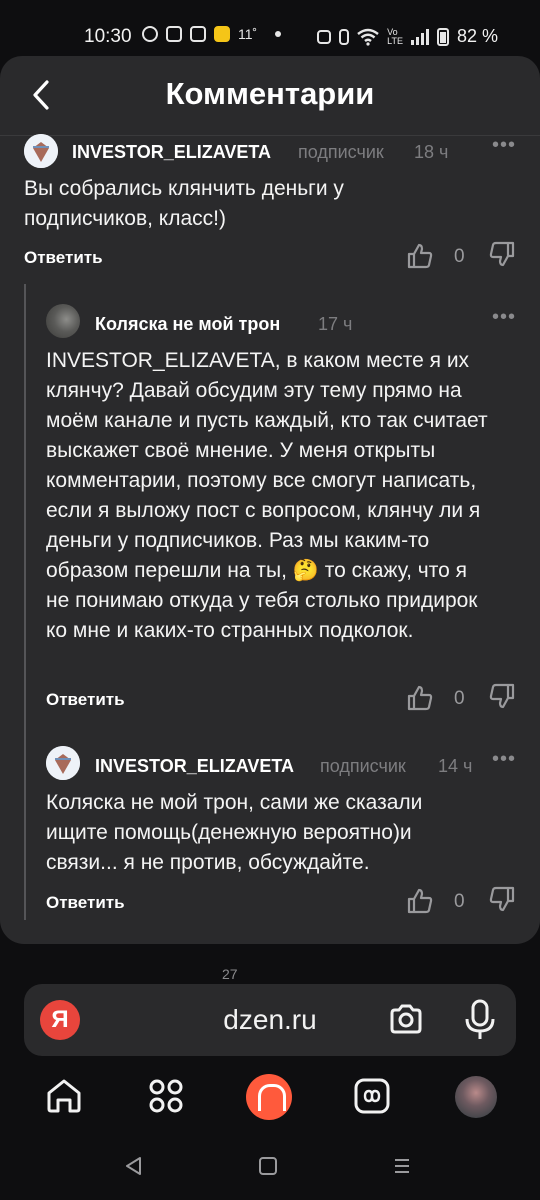  What do you see at coordinates (25, 602) in the screenshot?
I see `thread-line` at bounding box center [25, 602].